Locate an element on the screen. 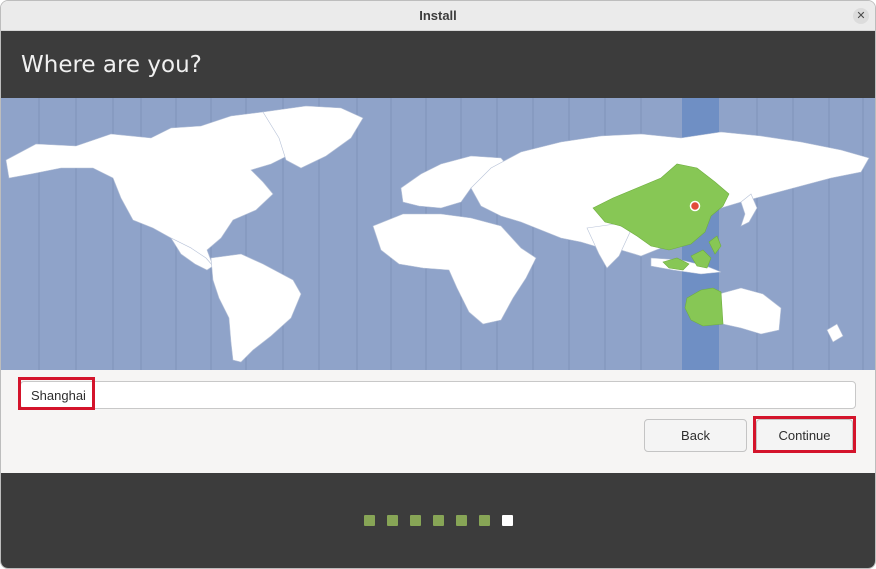  page-header: Where are you? is located at coordinates (438, 64).